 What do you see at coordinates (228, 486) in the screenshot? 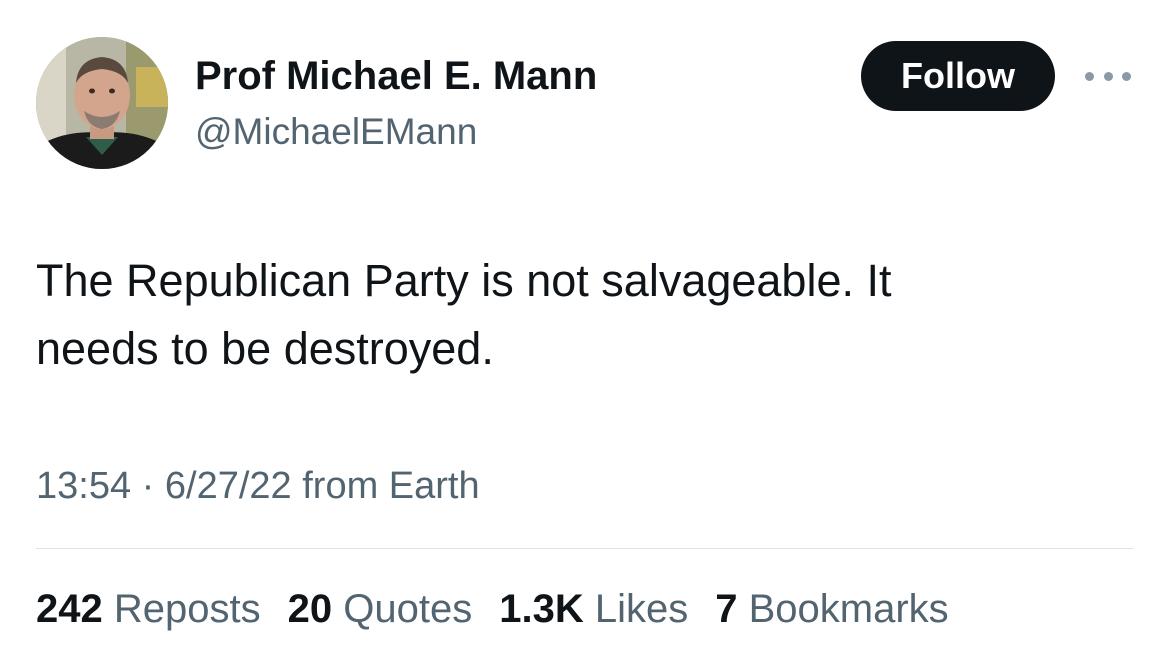
I see `tweet-date: 6/27/22` at bounding box center [228, 486].